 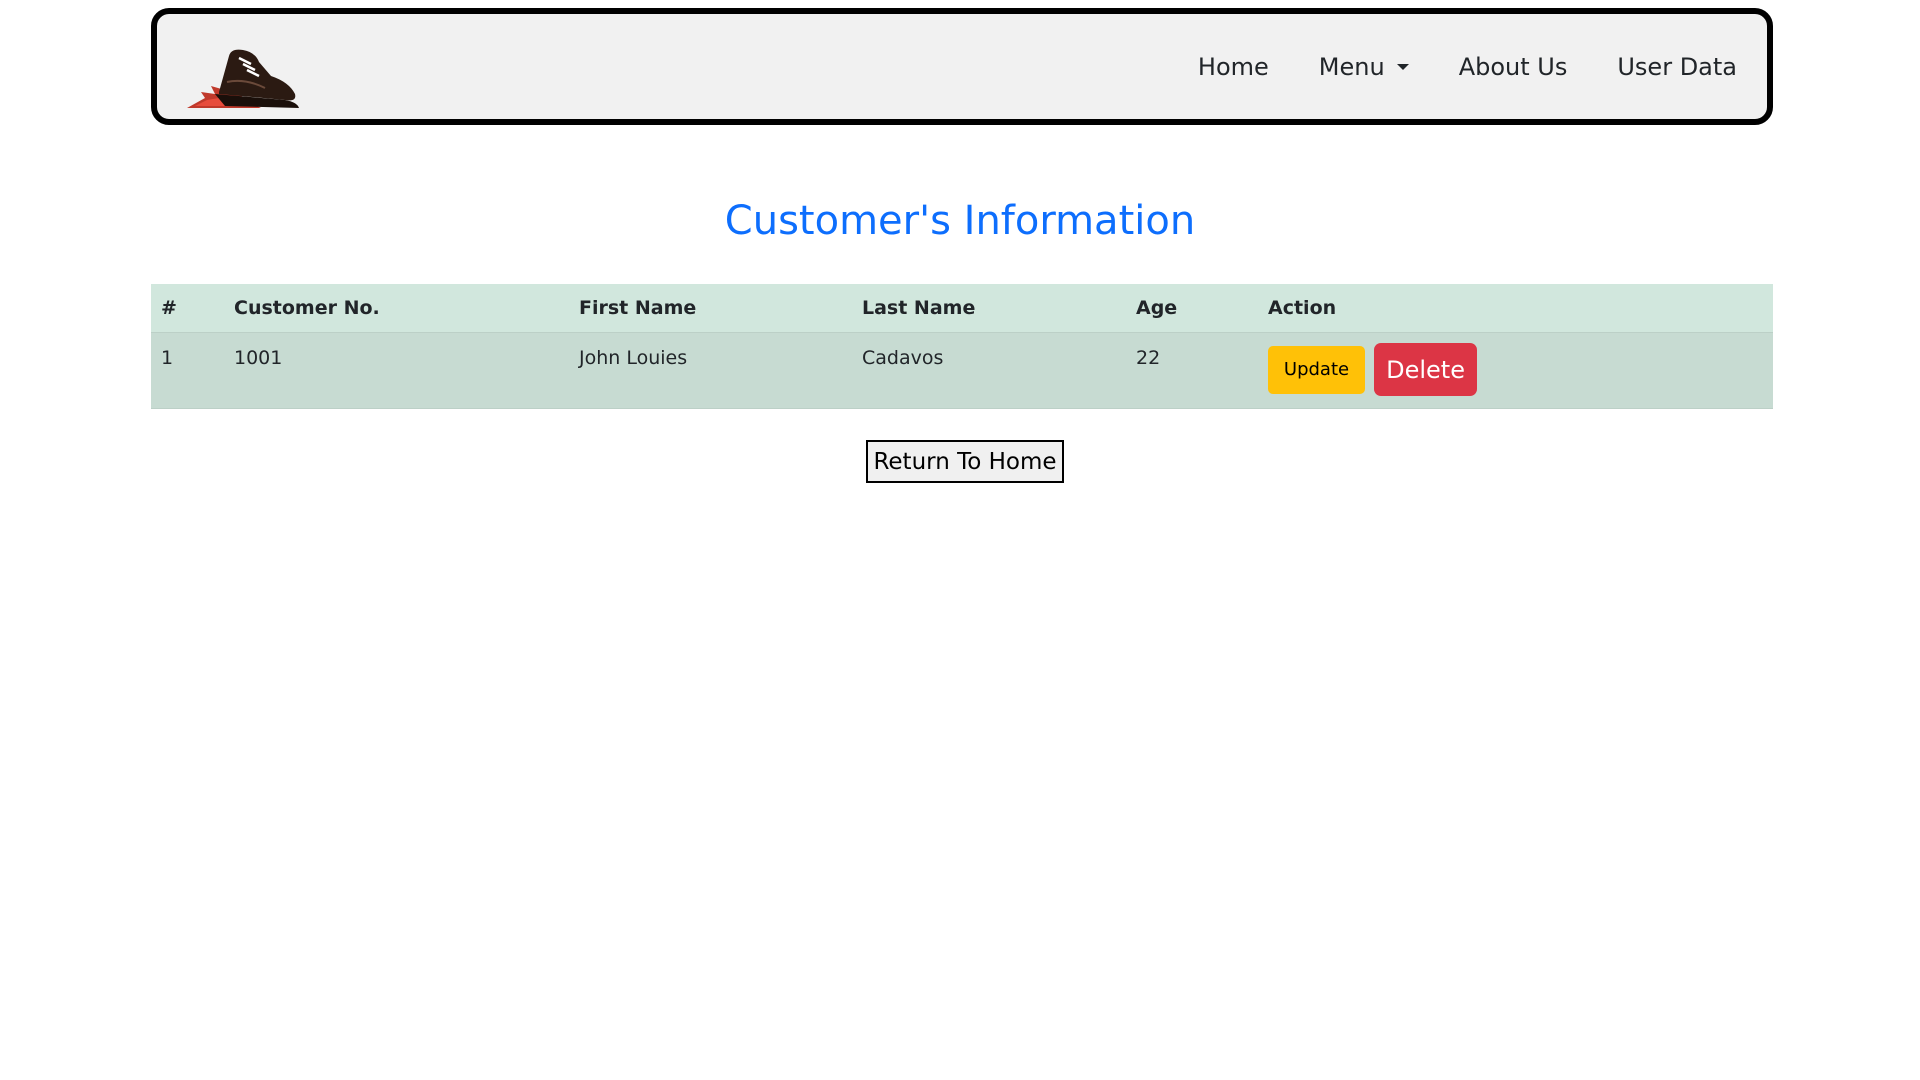 What do you see at coordinates (1192, 370) in the screenshot?
I see `cell-age: 22` at bounding box center [1192, 370].